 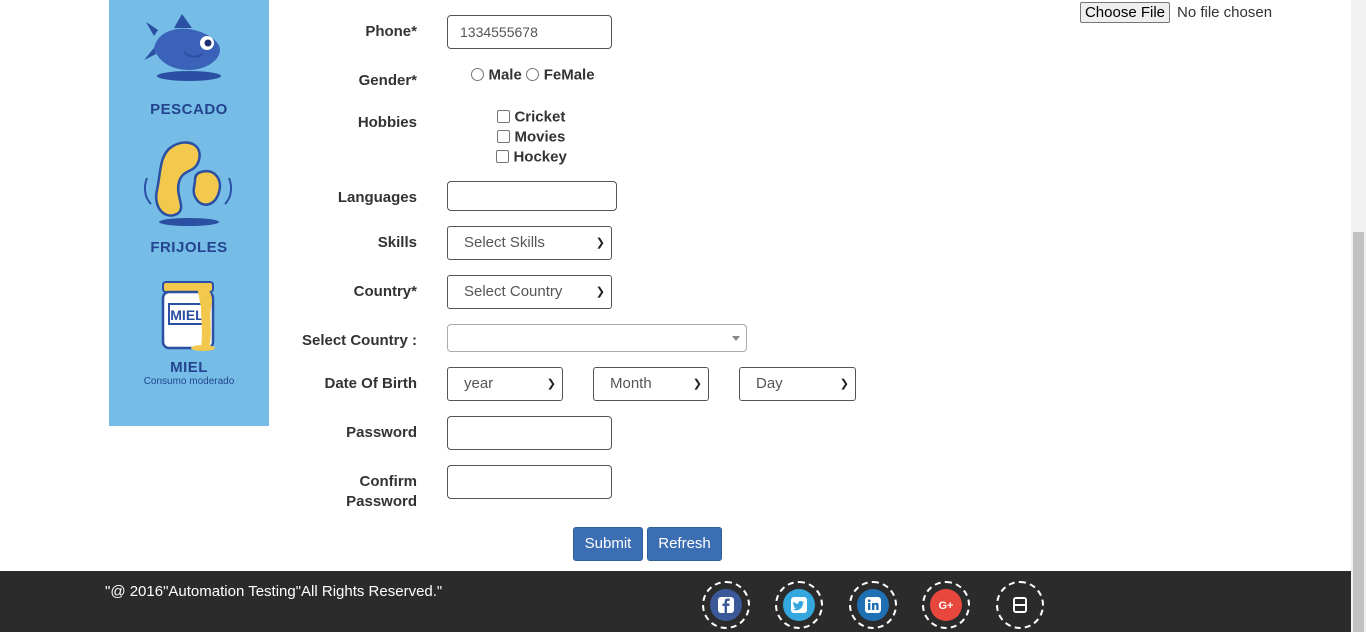 I want to click on hobby-movies-checkbox, so click(x=503, y=137).